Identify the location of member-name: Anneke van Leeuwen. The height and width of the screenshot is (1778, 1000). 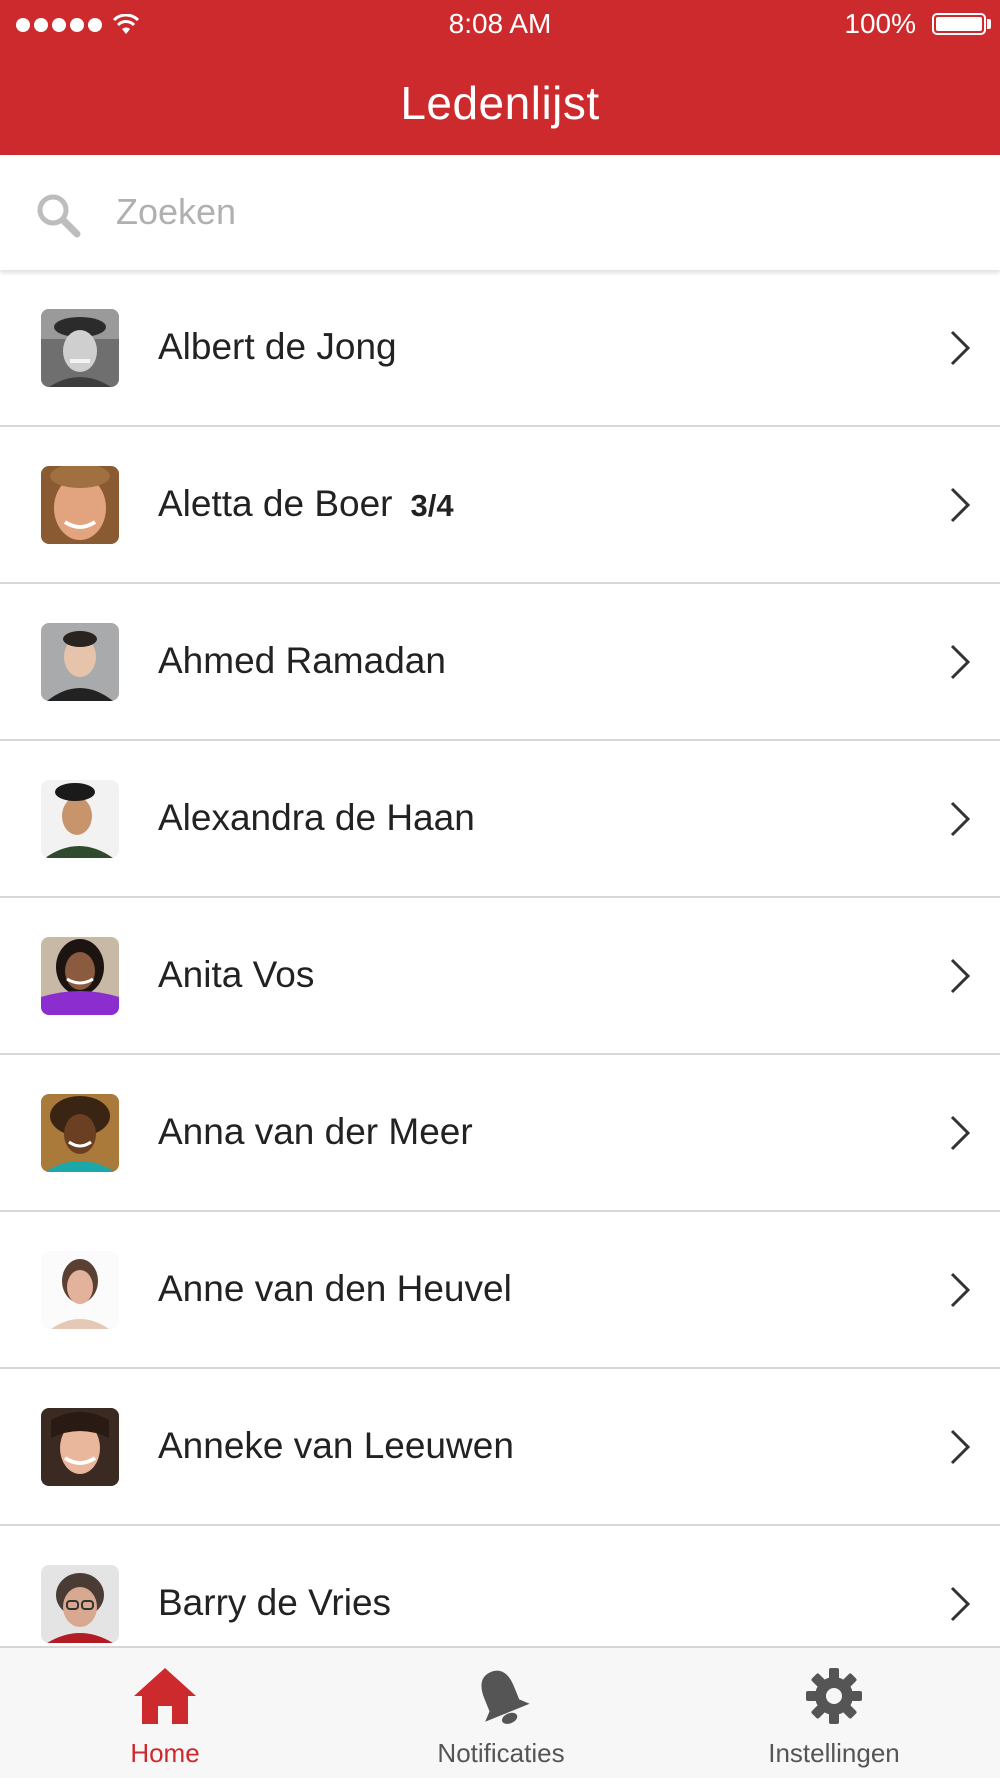
(336, 1445).